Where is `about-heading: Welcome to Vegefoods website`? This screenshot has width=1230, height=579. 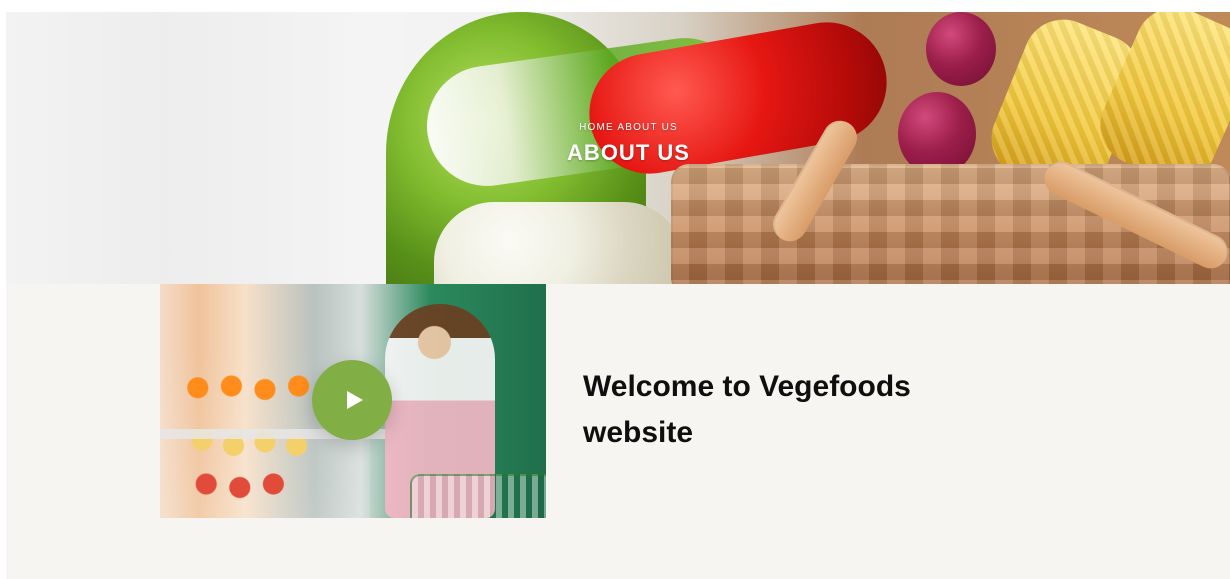 about-heading: Welcome to Vegefoods website is located at coordinates (747, 409).